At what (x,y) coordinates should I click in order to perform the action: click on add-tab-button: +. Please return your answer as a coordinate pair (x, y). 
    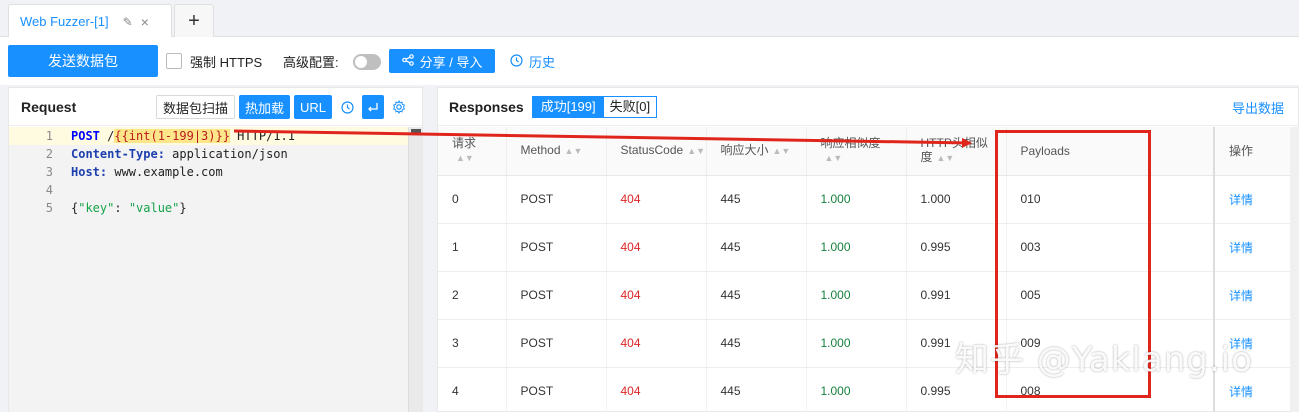
    Looking at the image, I should click on (194, 20).